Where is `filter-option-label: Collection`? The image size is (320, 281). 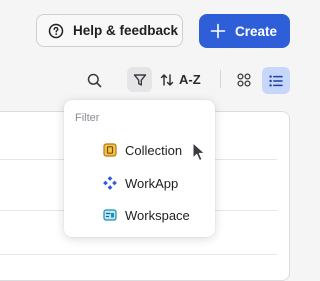 filter-option-label: Collection is located at coordinates (154, 150).